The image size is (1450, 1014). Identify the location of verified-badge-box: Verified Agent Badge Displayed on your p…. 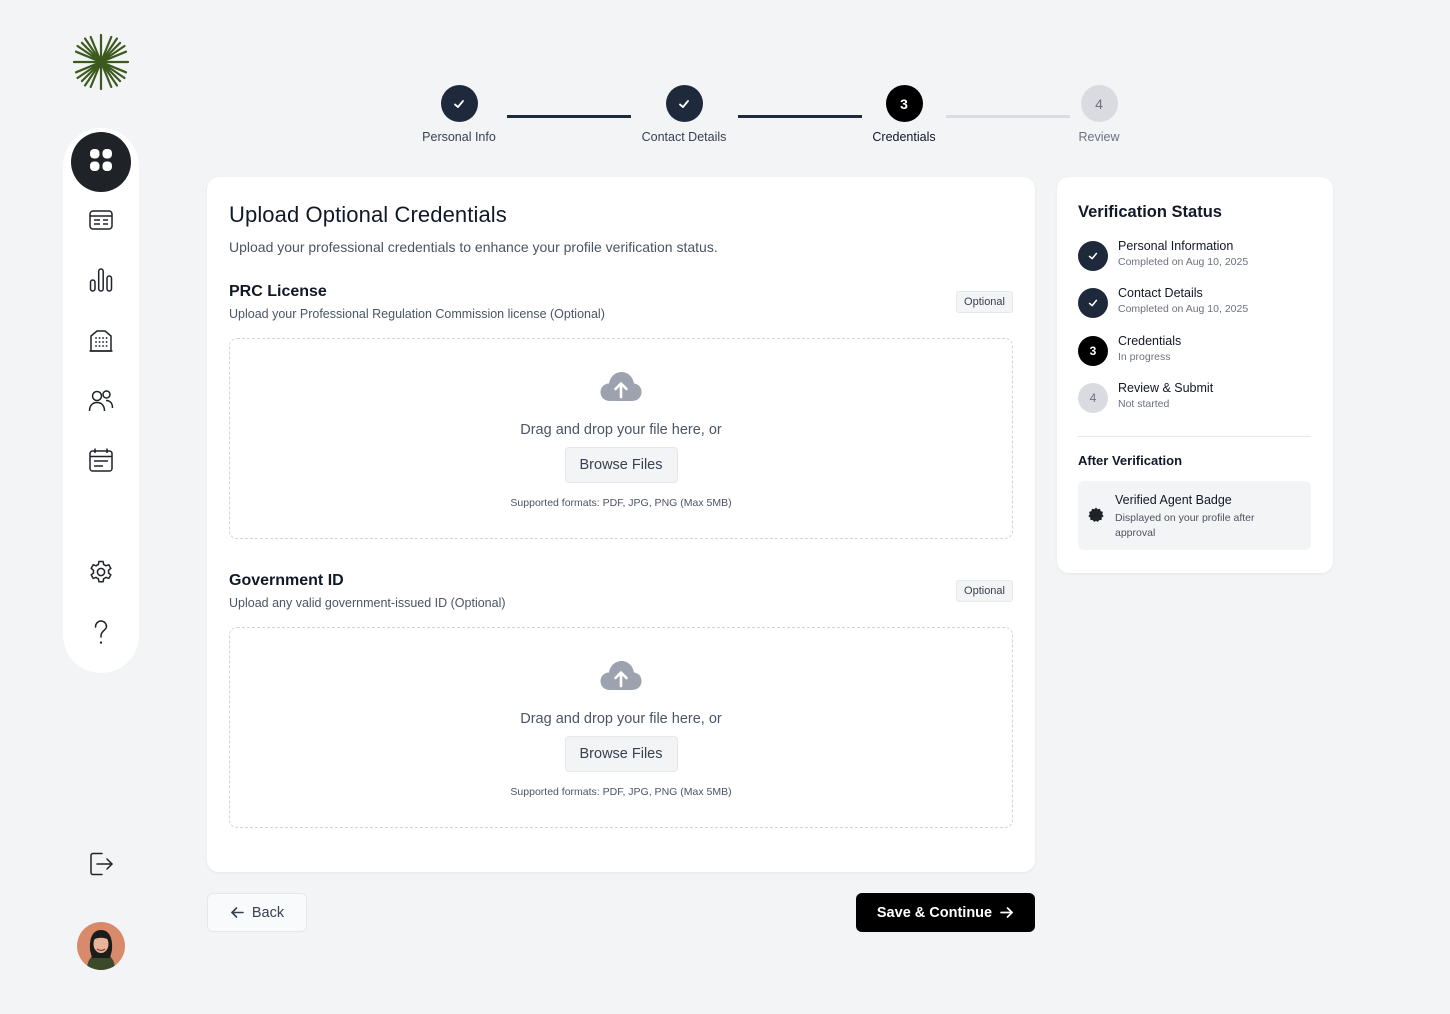
(1194, 515).